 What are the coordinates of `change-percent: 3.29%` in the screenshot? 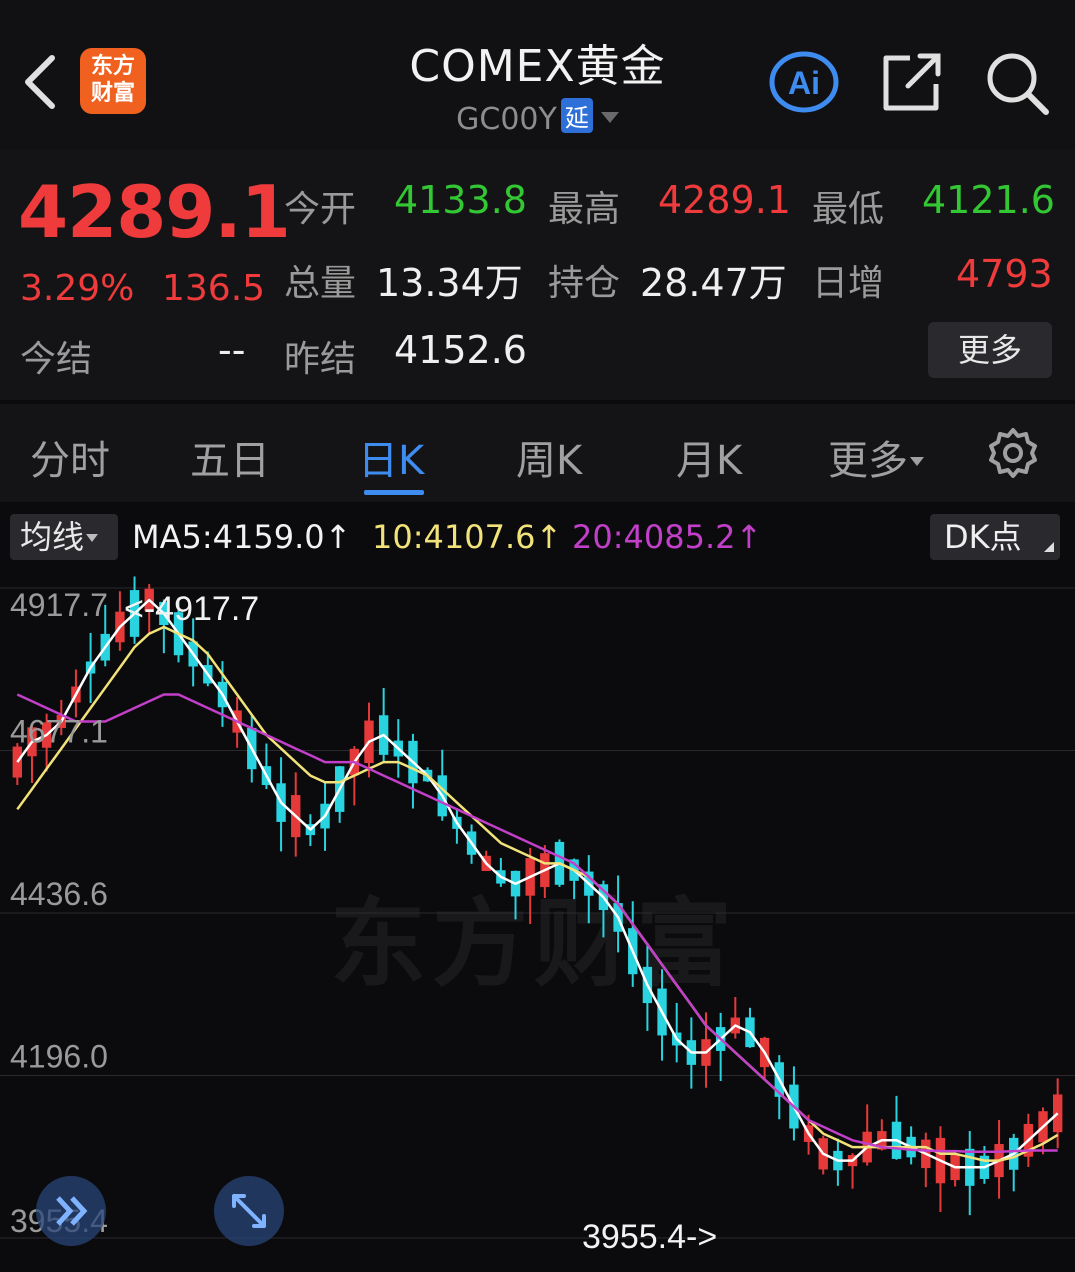 It's located at (77, 288).